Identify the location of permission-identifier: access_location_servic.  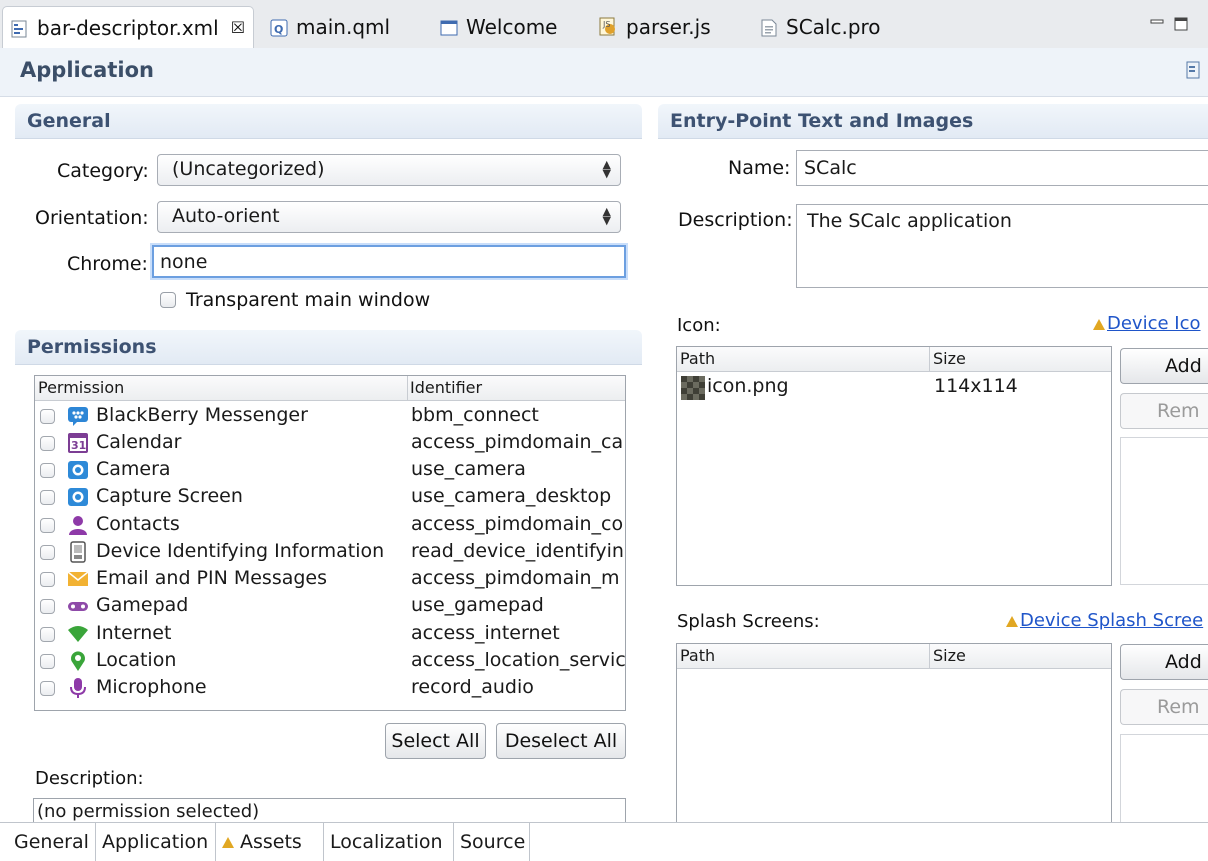
(518, 660).